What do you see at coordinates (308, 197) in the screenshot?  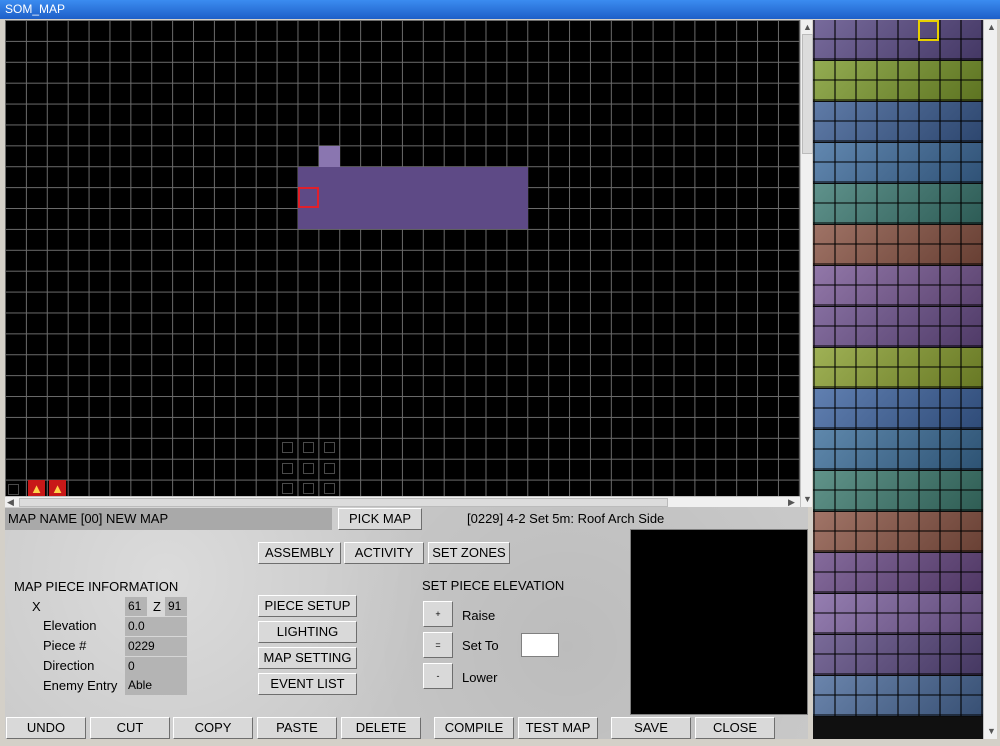 I see `selection-cursor` at bounding box center [308, 197].